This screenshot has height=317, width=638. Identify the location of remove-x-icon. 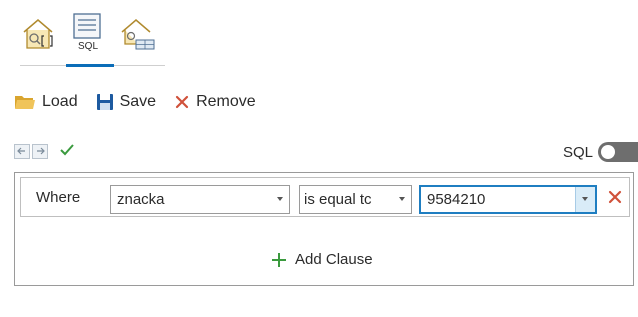
(182, 102).